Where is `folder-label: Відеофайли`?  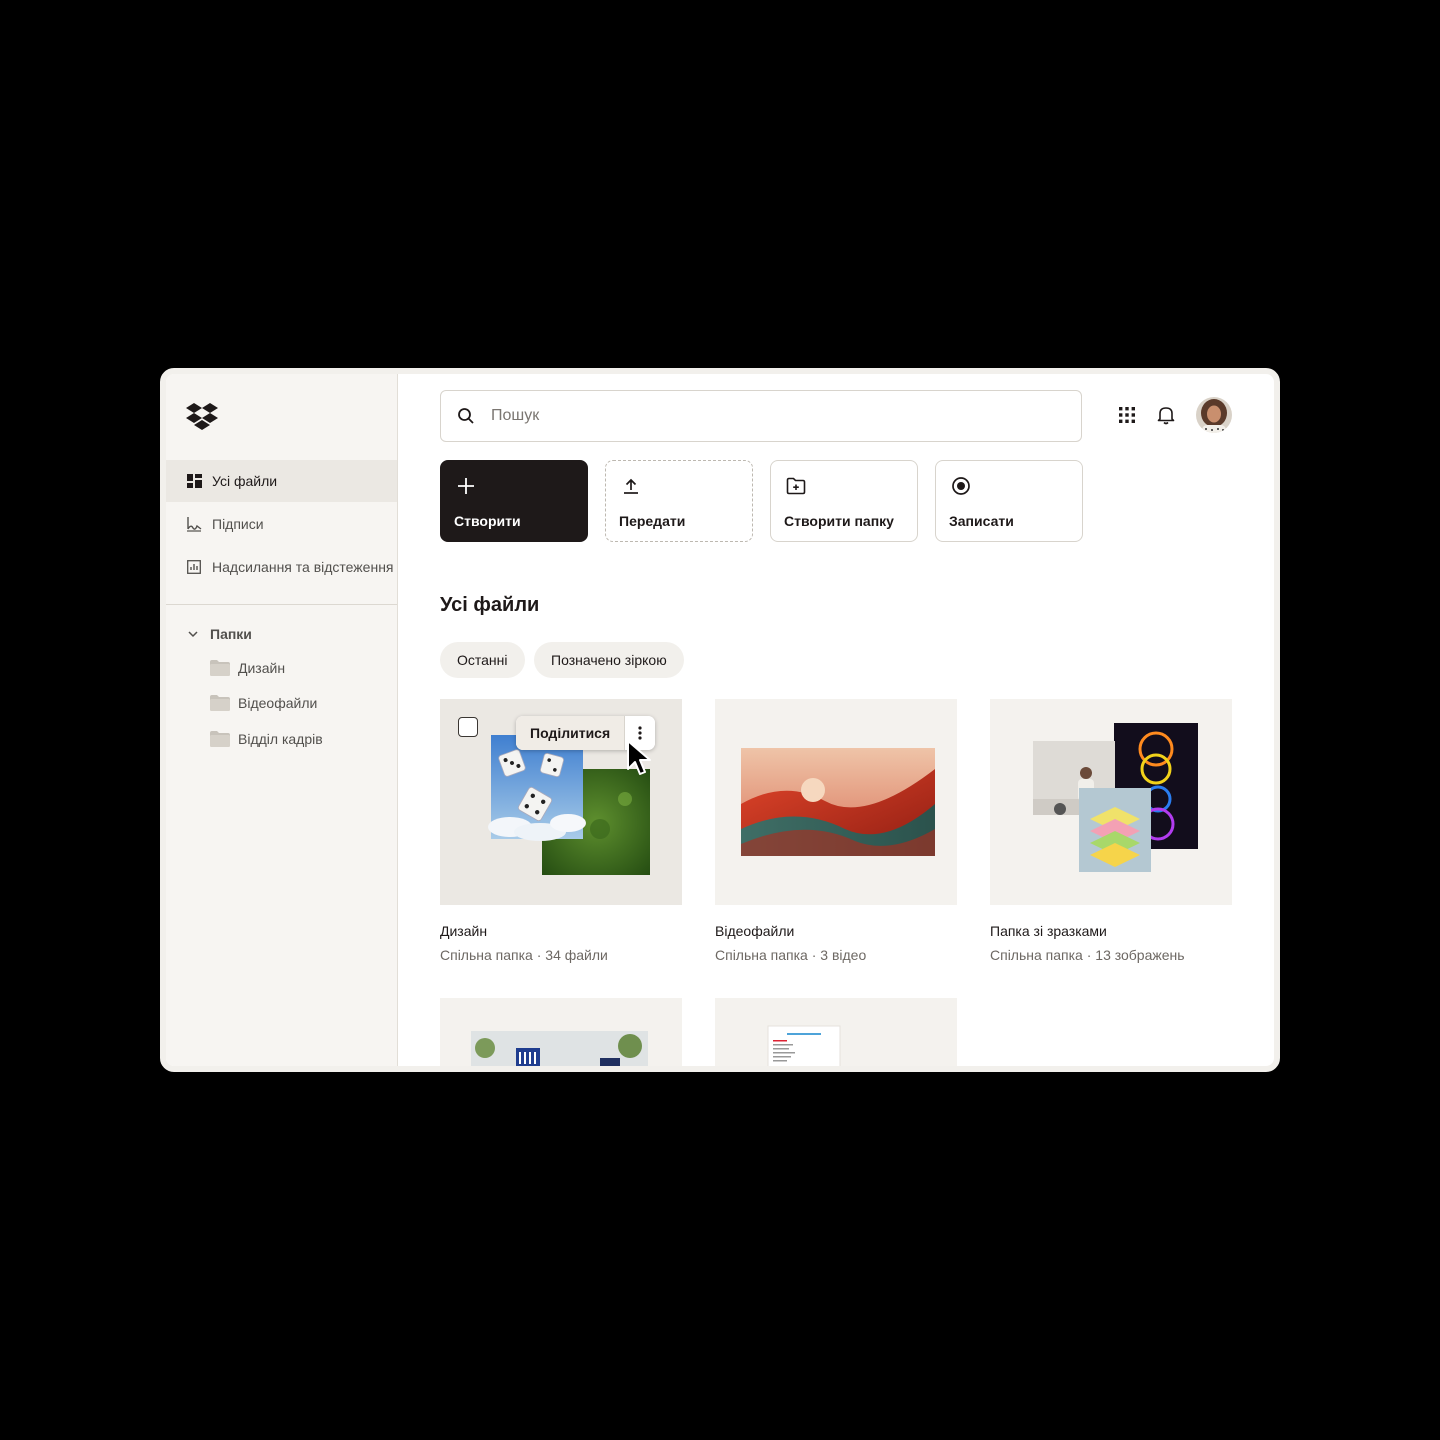
folder-label: Відеофайли is located at coordinates (278, 703).